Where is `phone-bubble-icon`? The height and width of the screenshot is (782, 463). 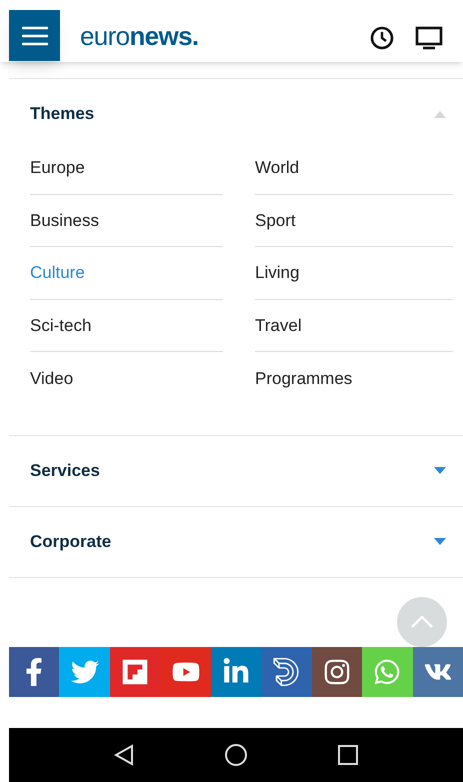 phone-bubble-icon is located at coordinates (387, 672).